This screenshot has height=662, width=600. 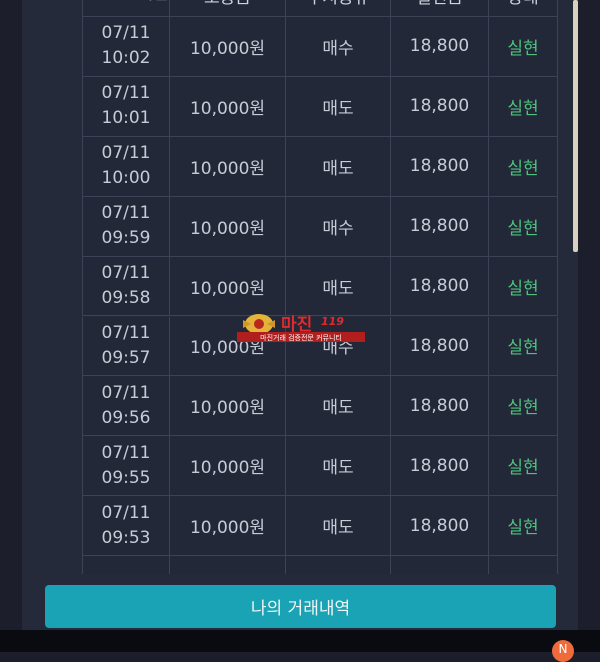 What do you see at coordinates (126, 47) in the screenshot?
I see `cell-time: 07/11 10:02` at bounding box center [126, 47].